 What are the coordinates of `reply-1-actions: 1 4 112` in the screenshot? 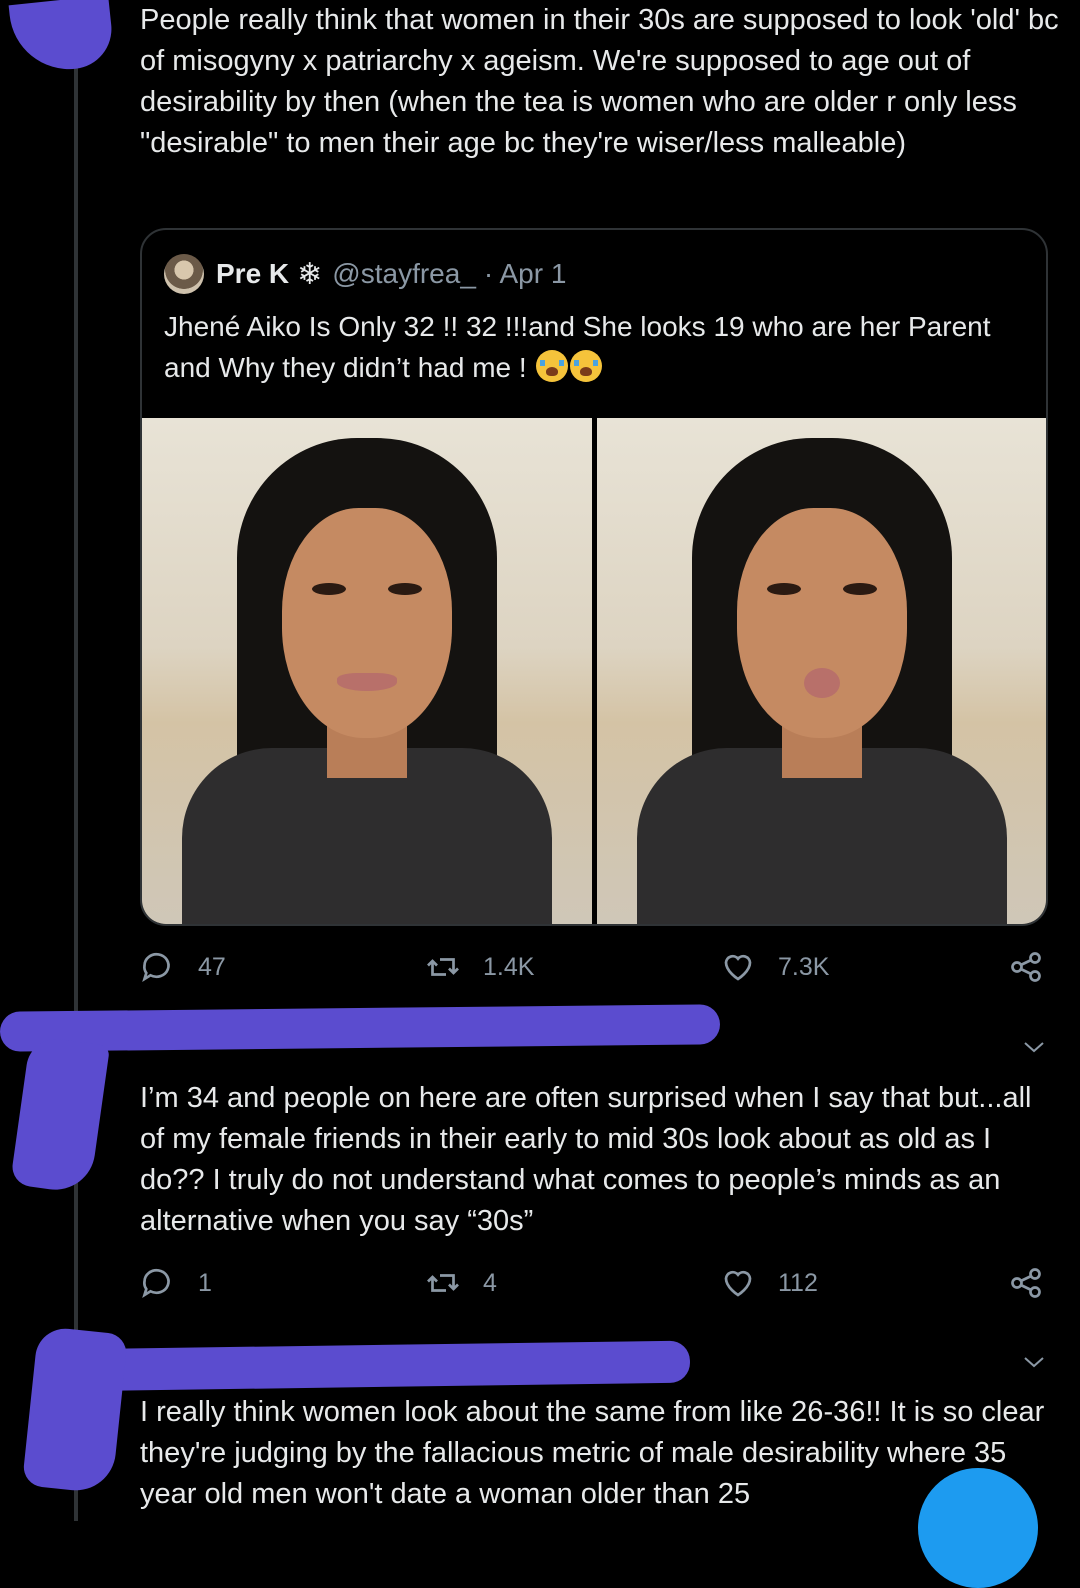 It's located at (595, 1283).